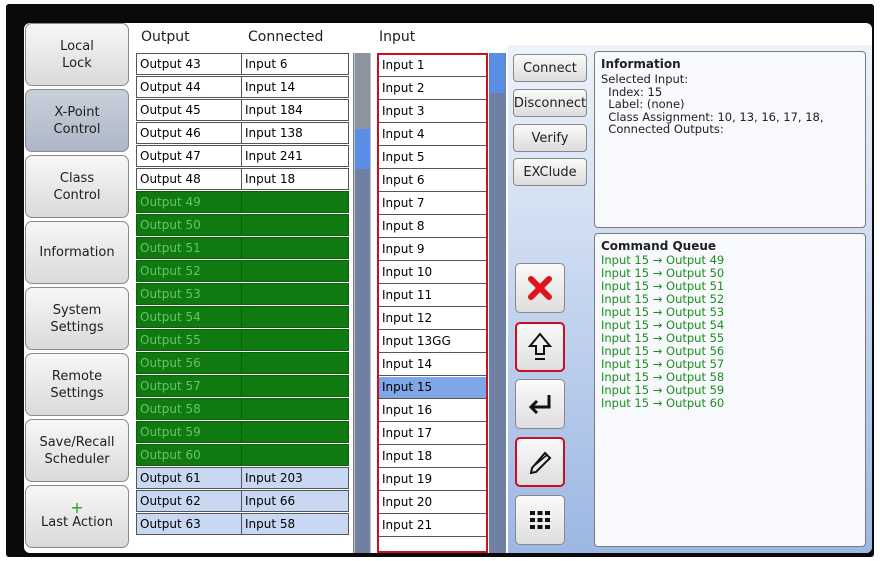 Image resolution: width=880 pixels, height=561 pixels. Describe the element at coordinates (244, 179) in the screenshot. I see `table-row: Output 48 Input 18` at that location.